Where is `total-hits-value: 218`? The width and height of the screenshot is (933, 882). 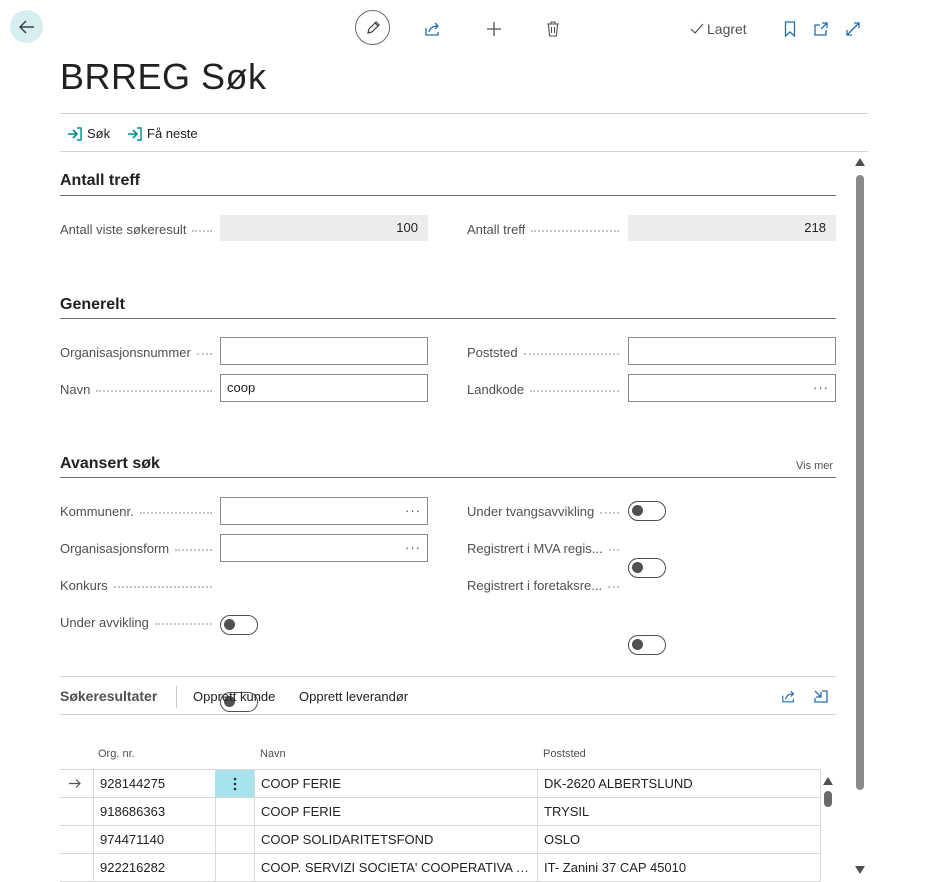 total-hits-value: 218 is located at coordinates (732, 228).